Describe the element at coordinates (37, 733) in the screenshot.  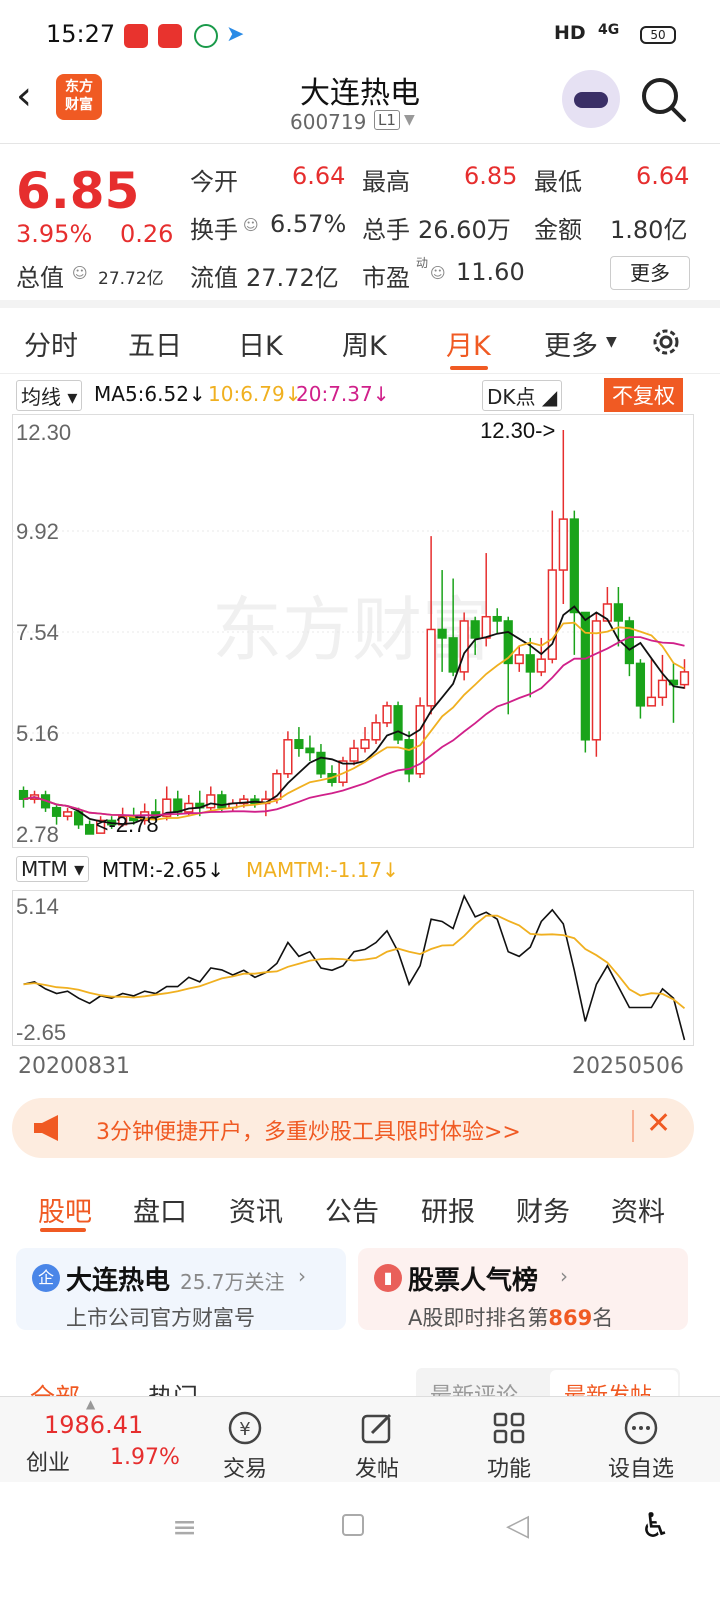
I see `y-tick-label: 5.16` at that location.